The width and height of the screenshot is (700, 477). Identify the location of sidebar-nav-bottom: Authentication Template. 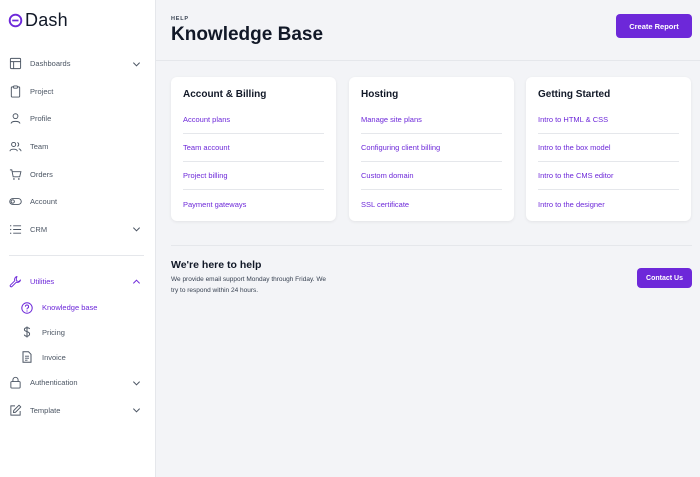
(77, 396).